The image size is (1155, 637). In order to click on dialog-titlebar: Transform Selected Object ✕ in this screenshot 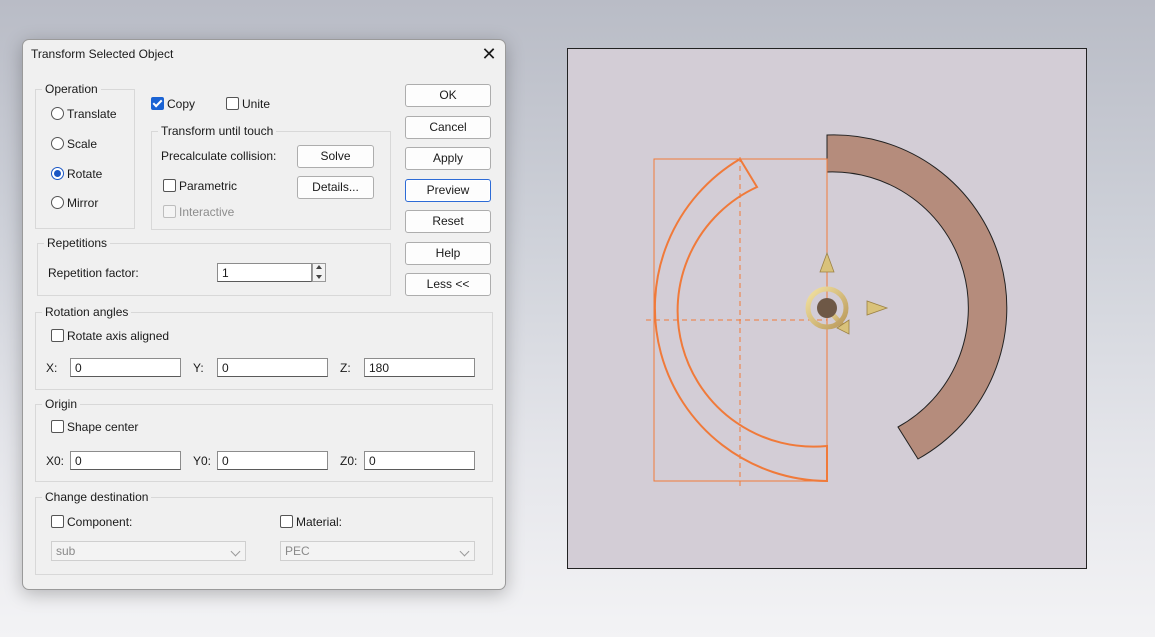, I will do `click(264, 54)`.